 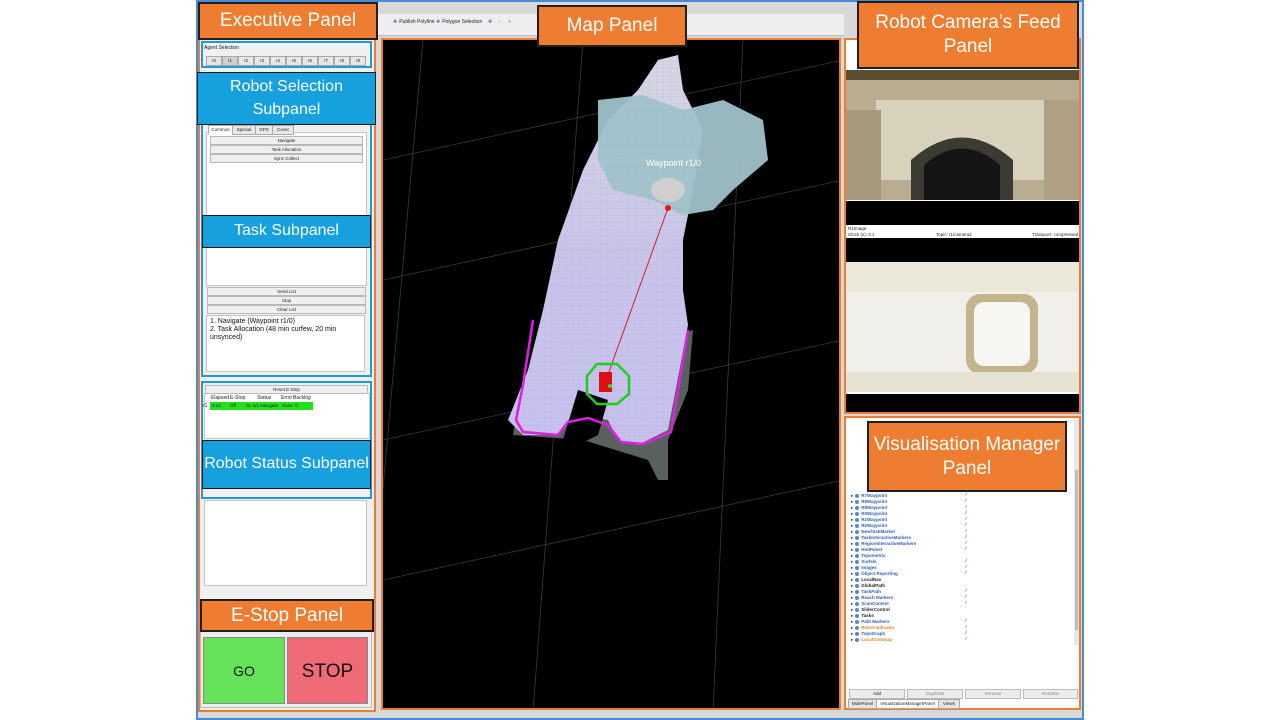 I want to click on viz-item-label: Reach Markers, so click(x=877, y=597).